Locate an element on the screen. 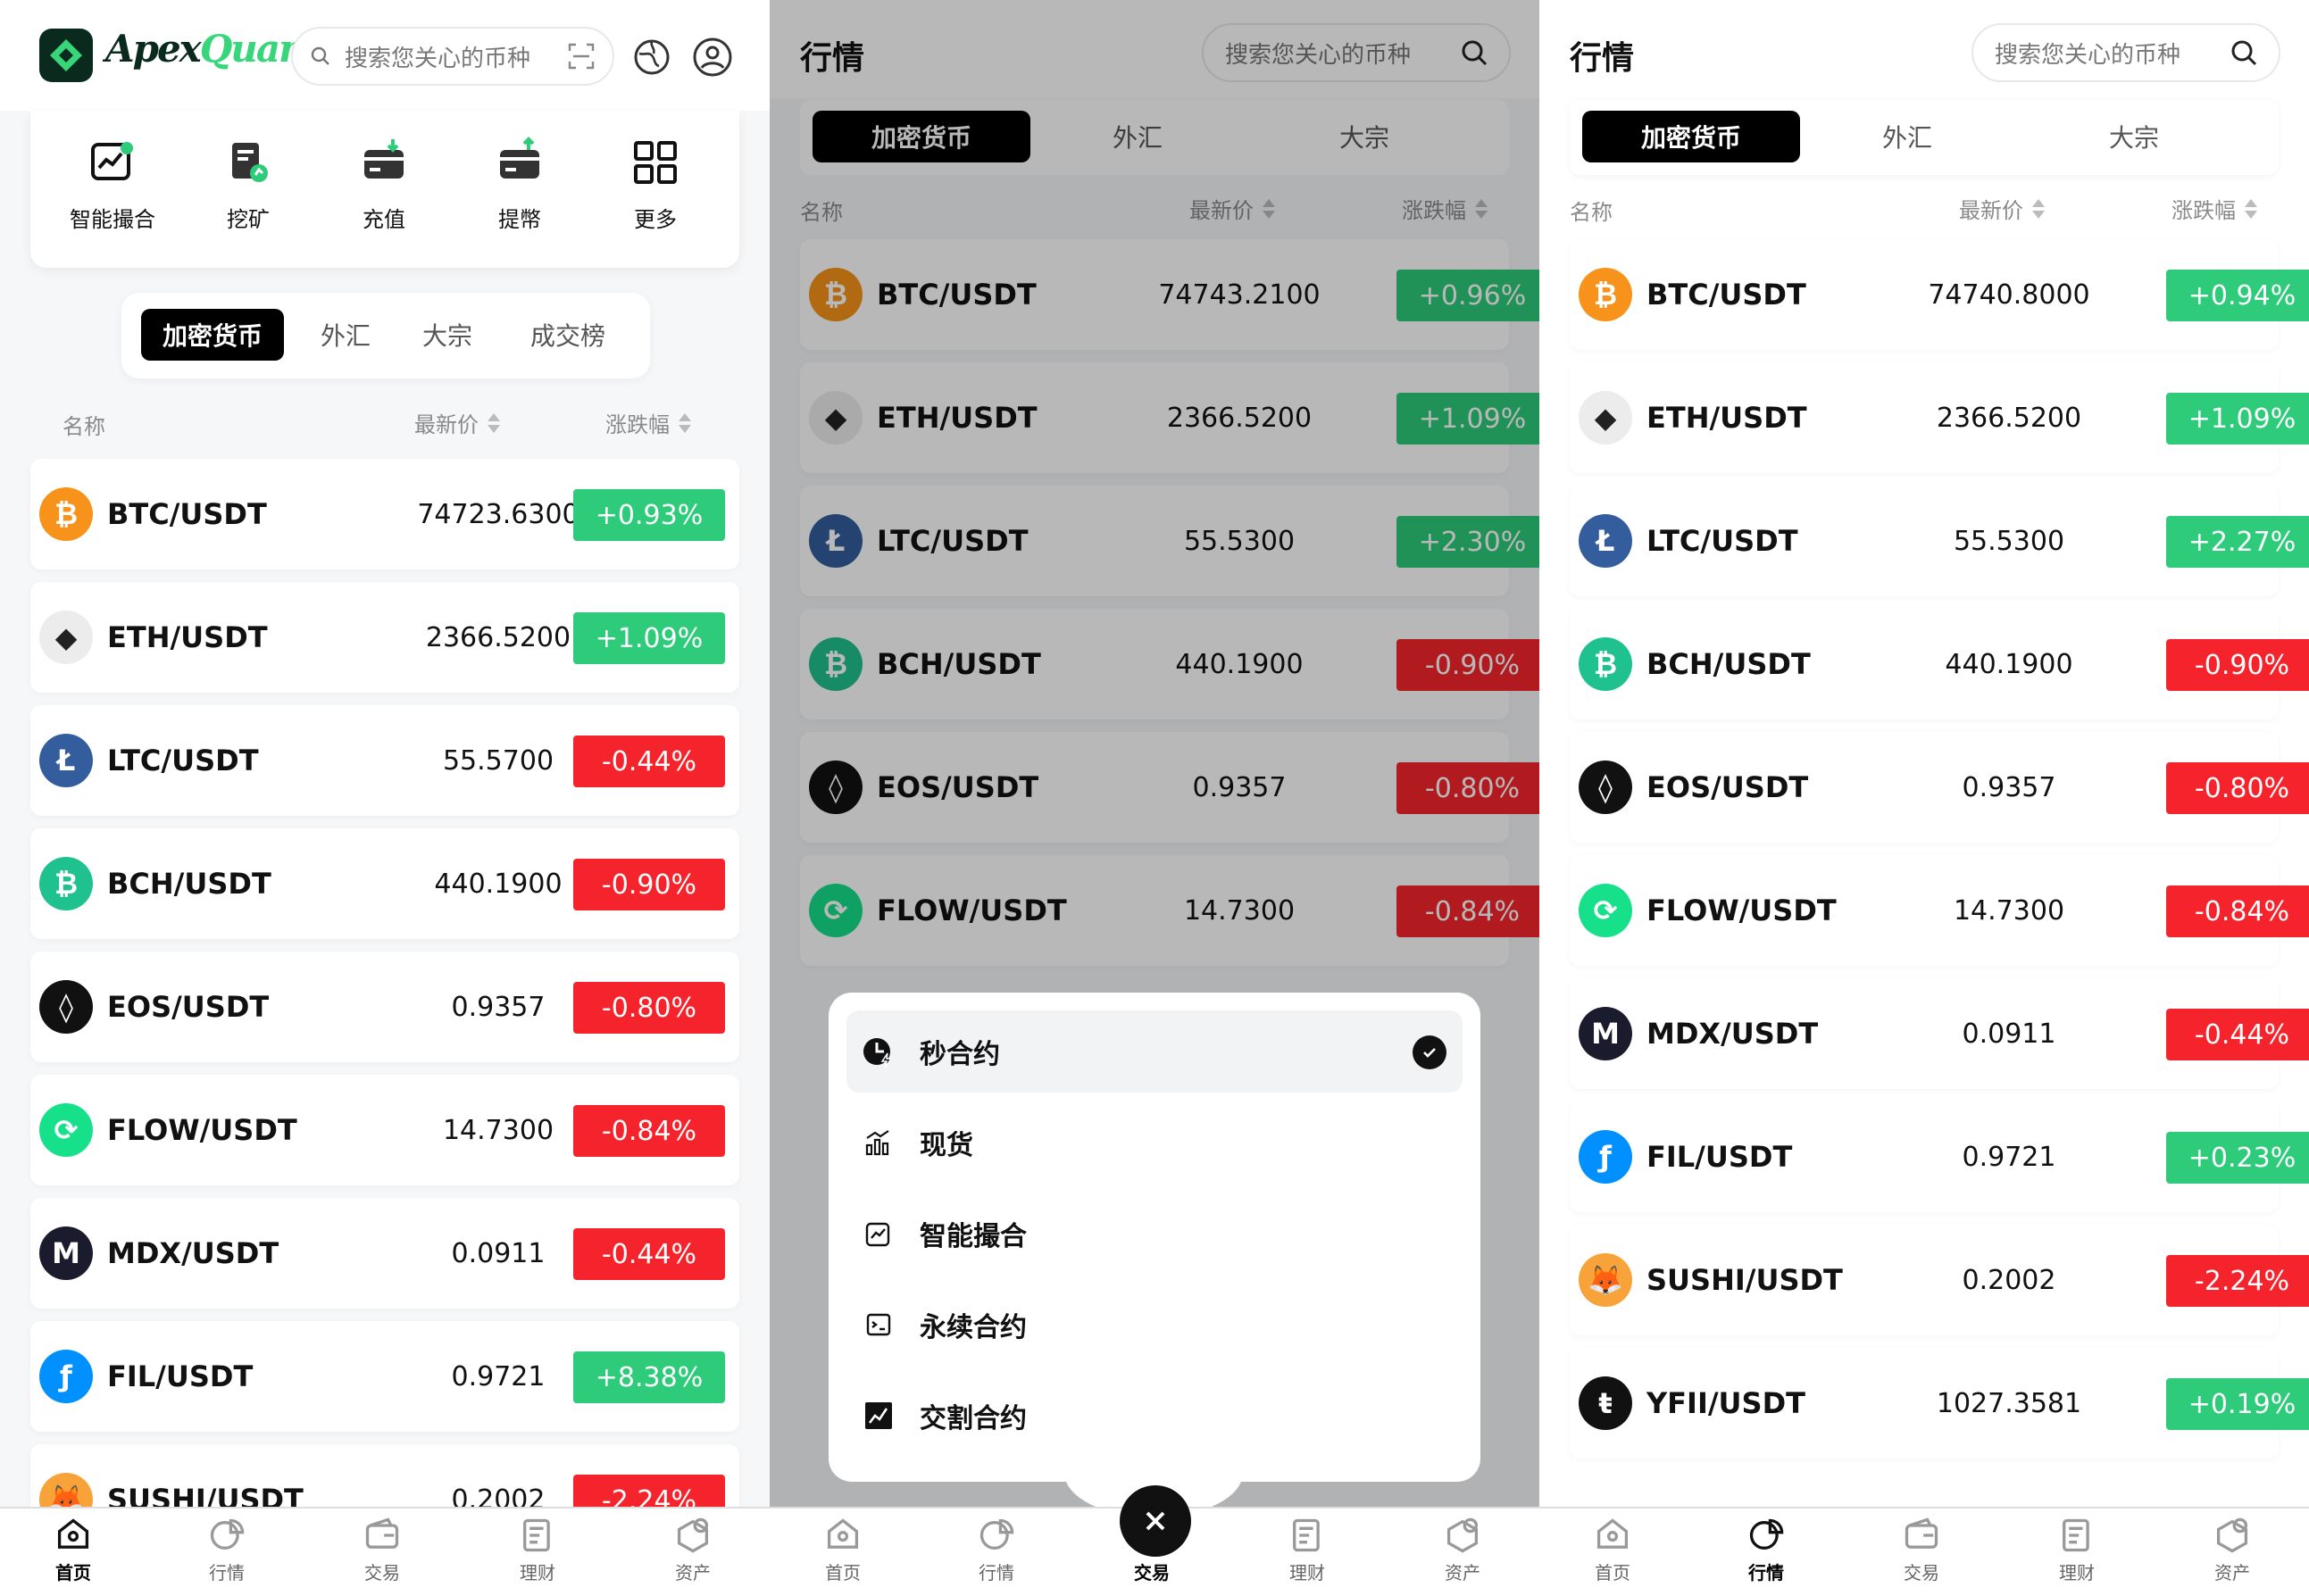 The height and width of the screenshot is (1596, 2309). menu-item-smart-match: 智能撮合 is located at coordinates (1154, 1234).